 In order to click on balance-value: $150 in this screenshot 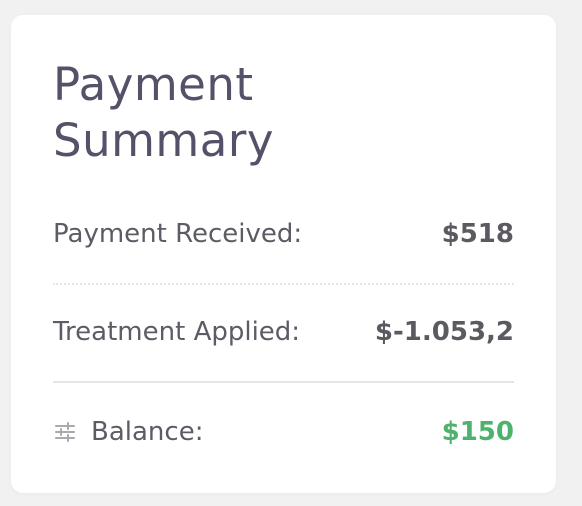, I will do `click(477, 432)`.